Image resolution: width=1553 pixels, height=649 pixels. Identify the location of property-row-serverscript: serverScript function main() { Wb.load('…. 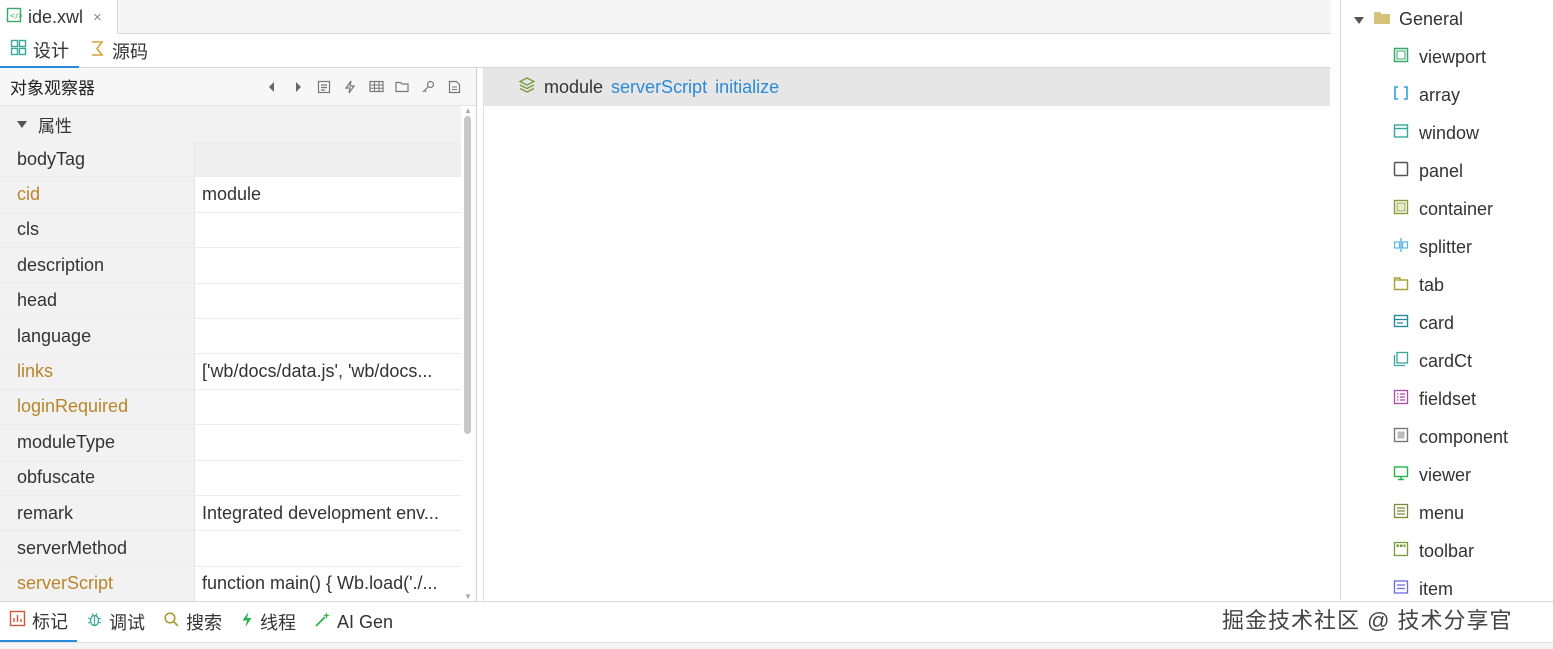
(230, 584).